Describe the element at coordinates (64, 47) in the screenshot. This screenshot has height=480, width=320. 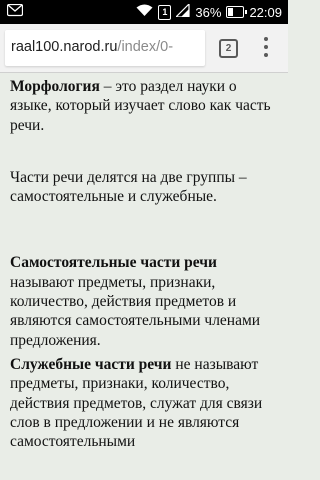
I see `url-host: raal100.narod.ru` at that location.